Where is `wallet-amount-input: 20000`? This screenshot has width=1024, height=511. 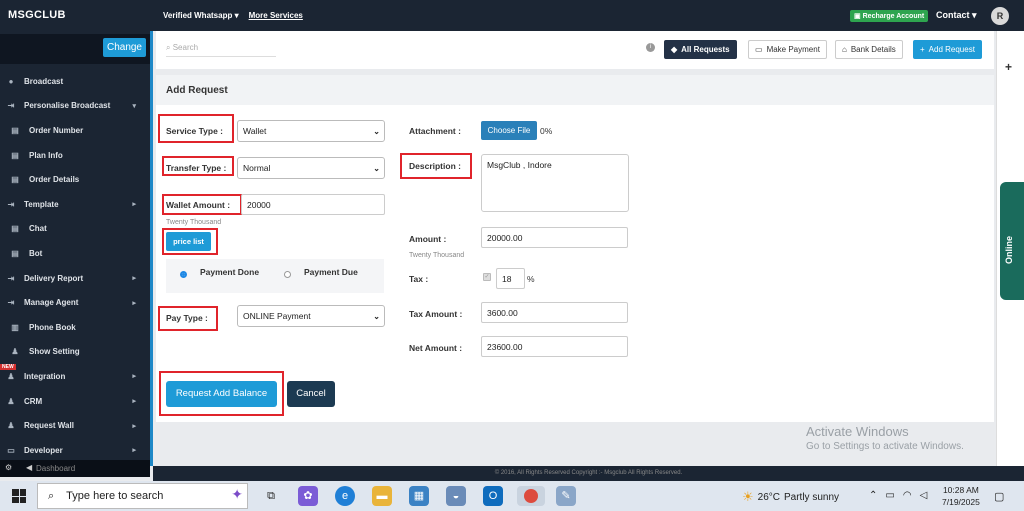
wallet-amount-input: 20000 is located at coordinates (313, 204).